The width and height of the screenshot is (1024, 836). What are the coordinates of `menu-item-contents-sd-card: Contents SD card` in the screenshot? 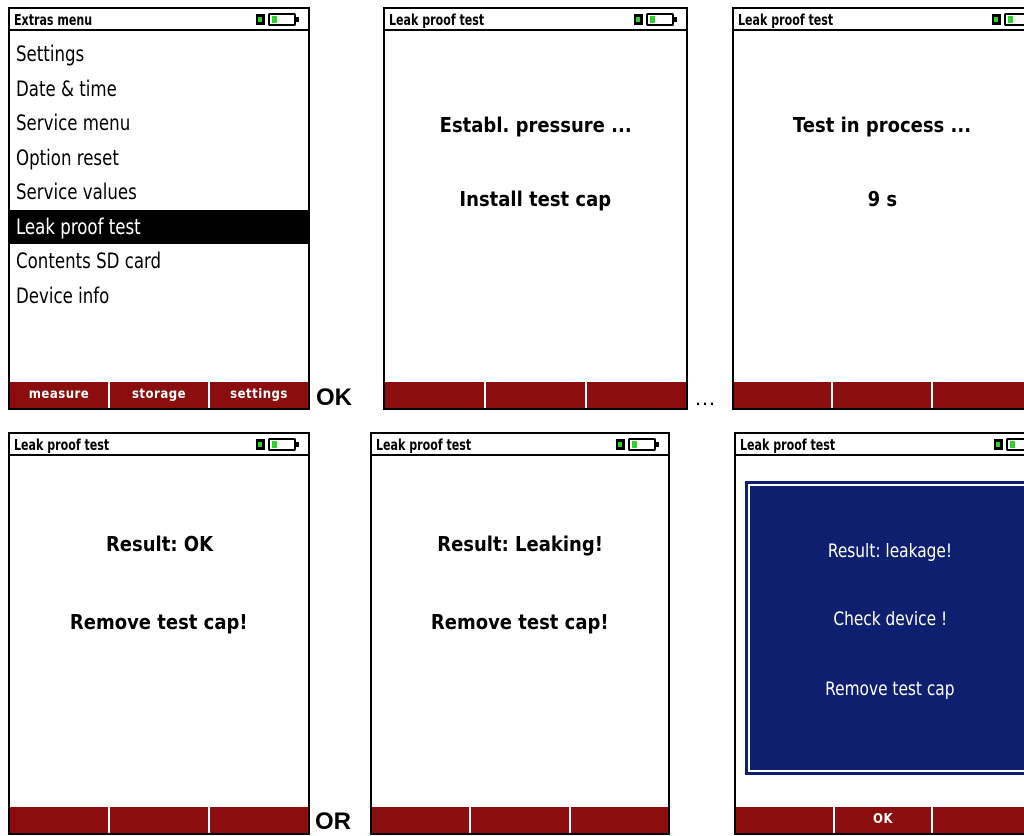 It's located at (159, 261).